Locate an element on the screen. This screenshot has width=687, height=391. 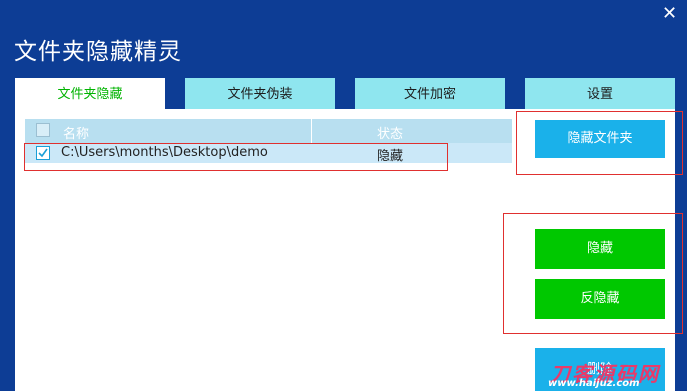
highlight-box-hide-folder is located at coordinates (599, 143).